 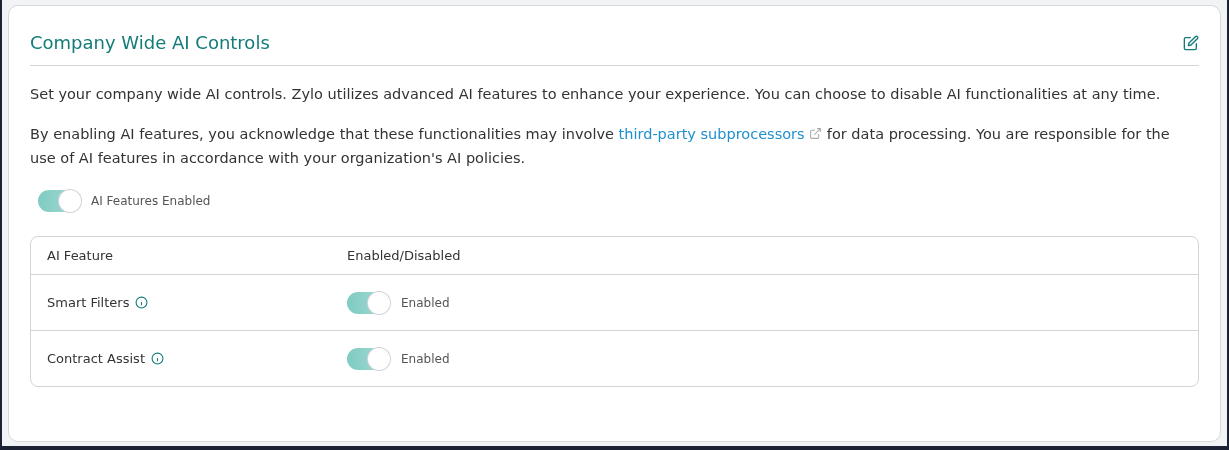 I want to click on intro-text: Set your company wide AI controls. Zylo utilizes advanced AI features to enhance your experience. You can choose to disable AI functionalities at any time., so click(x=596, y=94).